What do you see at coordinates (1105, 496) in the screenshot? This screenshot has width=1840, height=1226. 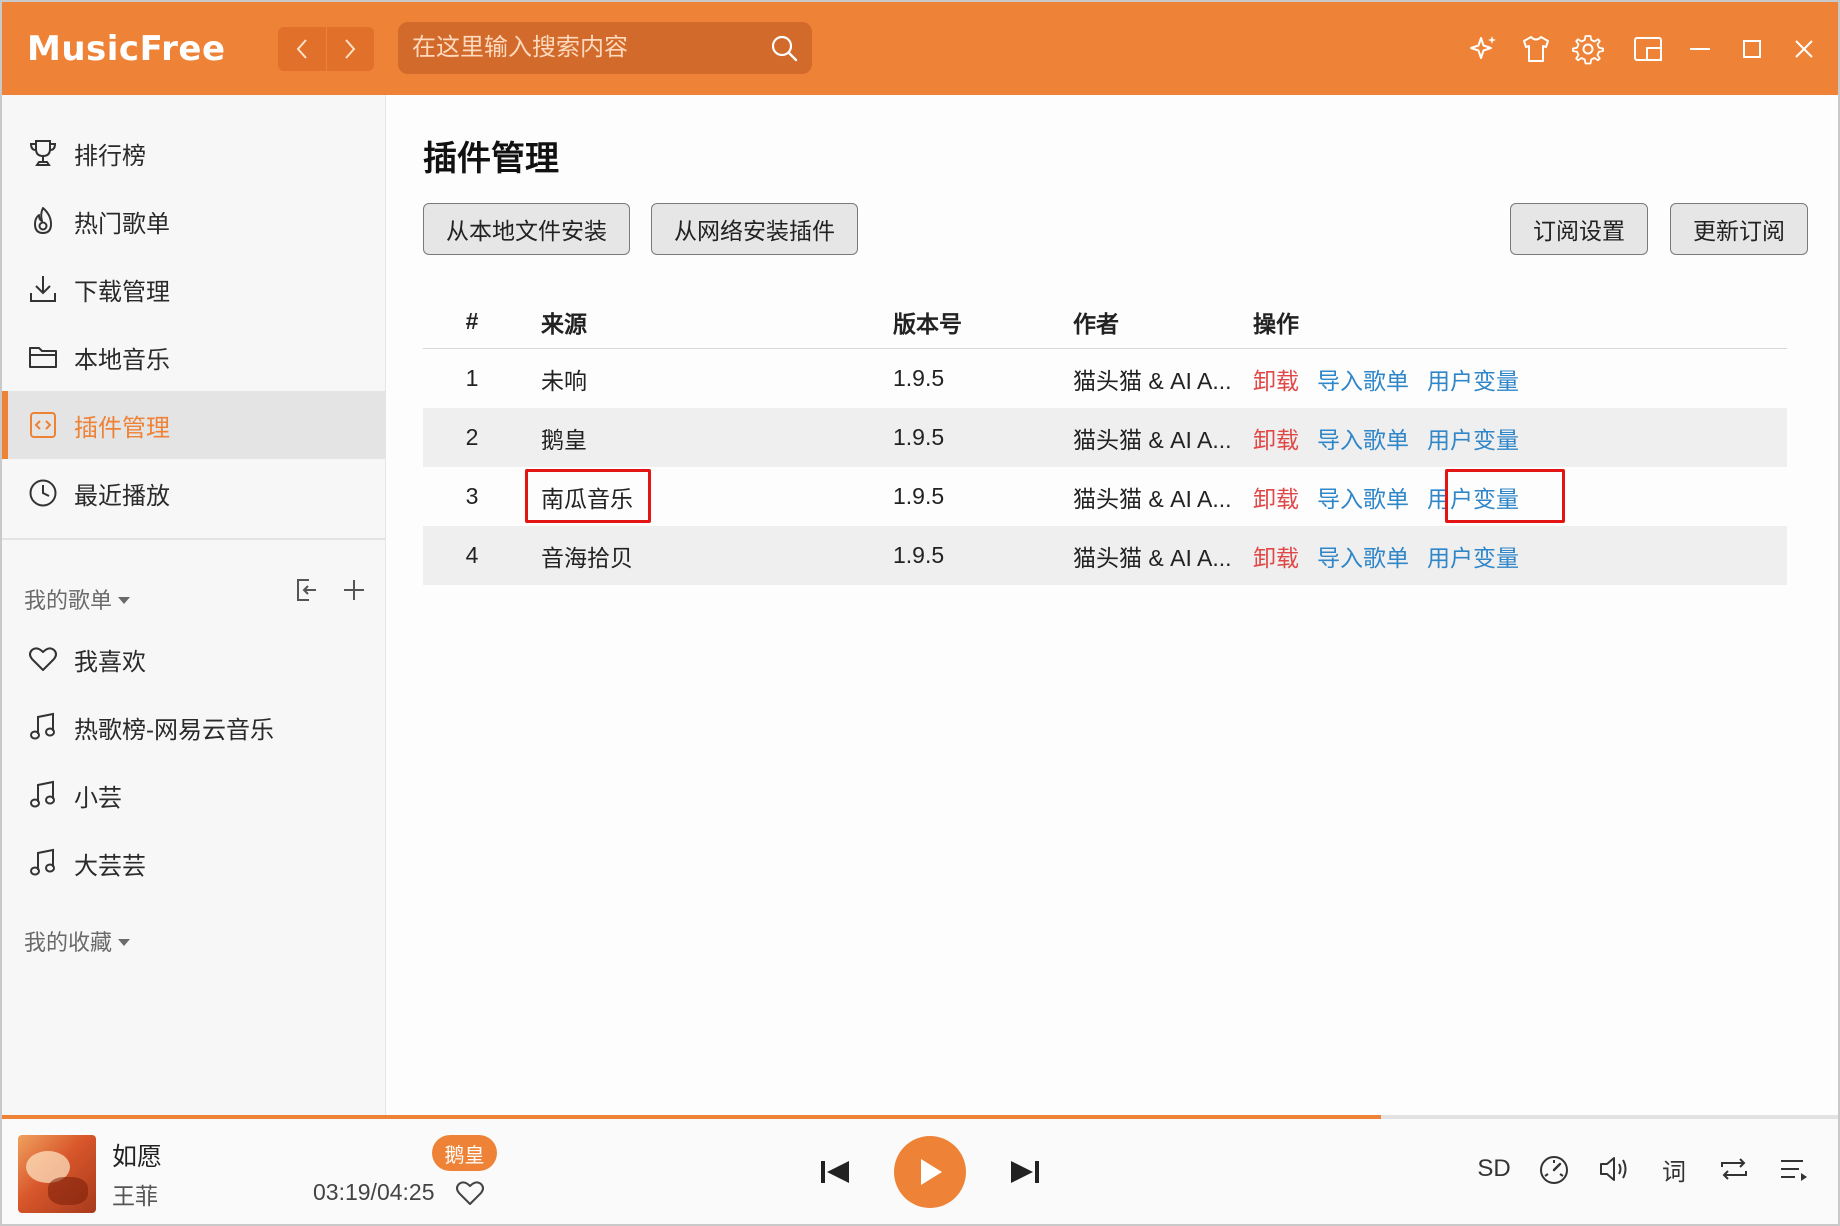 I see `table-row: 3 南瓜音乐 1.9.5 猫头猫 & AI A... 卸载 导入歌单 用户变量` at bounding box center [1105, 496].